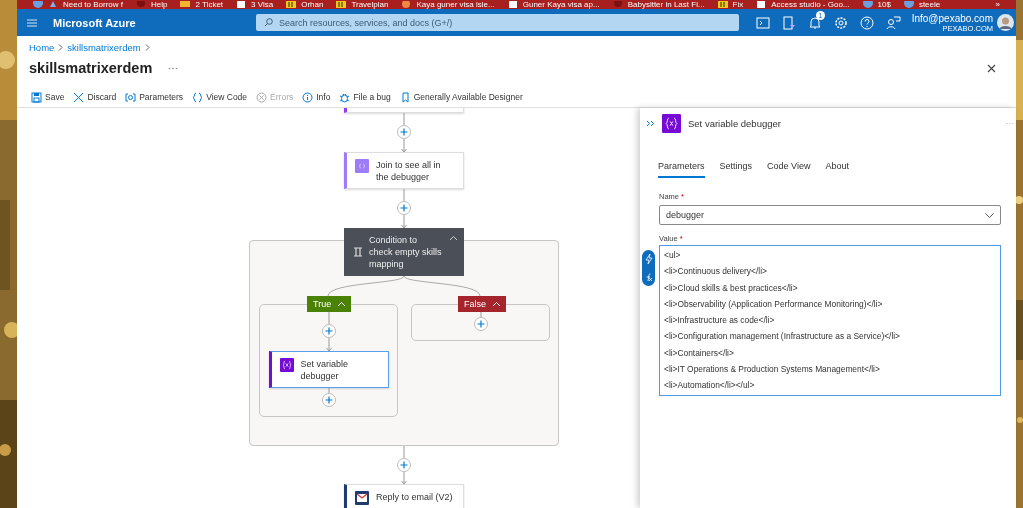 The width and height of the screenshot is (1023, 508). I want to click on bookmark-link: steele, so click(929, 4).